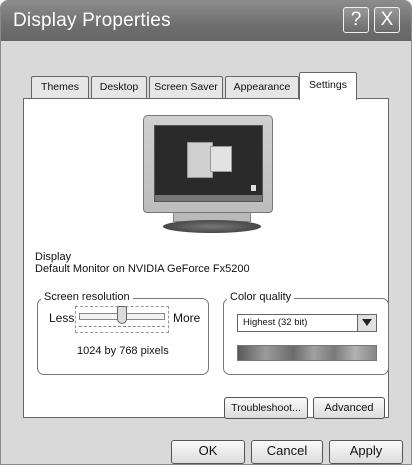  Describe the element at coordinates (262, 87) in the screenshot. I see `tab-appearance: Appearance` at that location.